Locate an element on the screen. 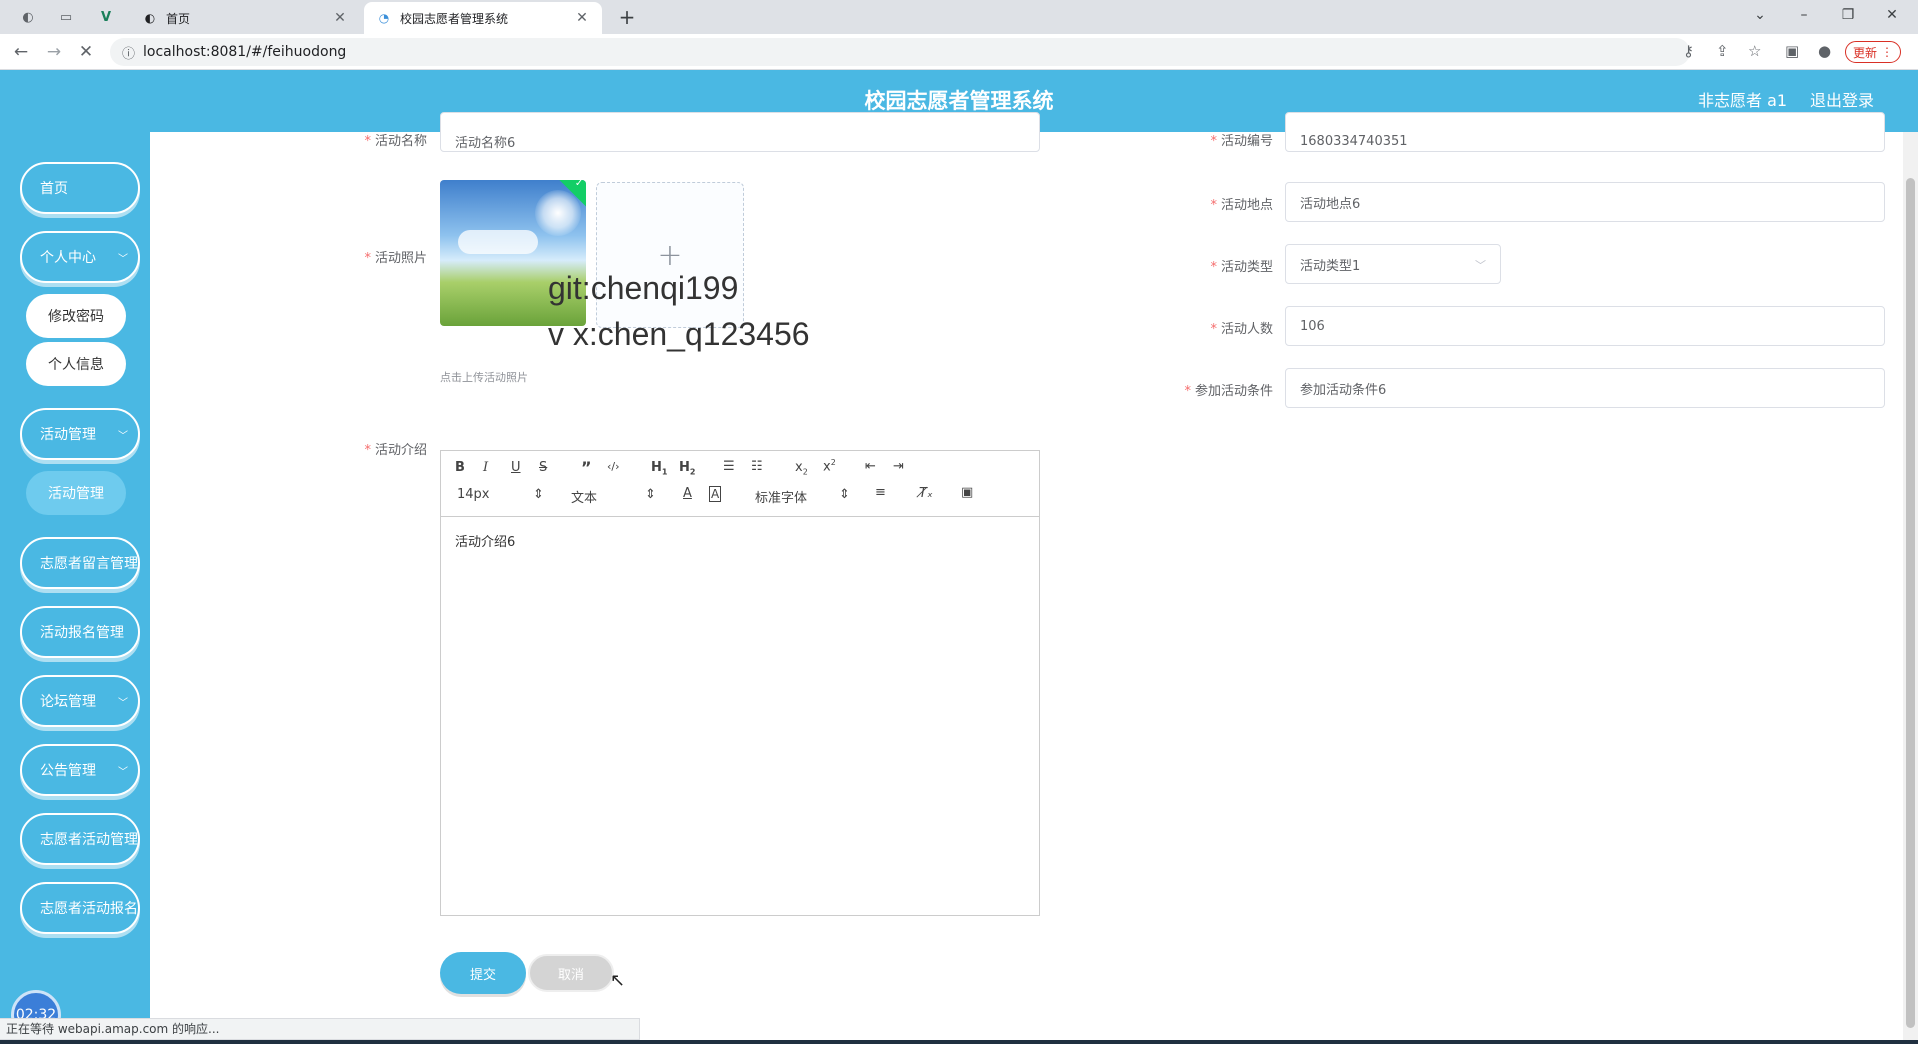 The height and width of the screenshot is (1044, 1918). heading-1-icon: H1 is located at coordinates (659, 468).